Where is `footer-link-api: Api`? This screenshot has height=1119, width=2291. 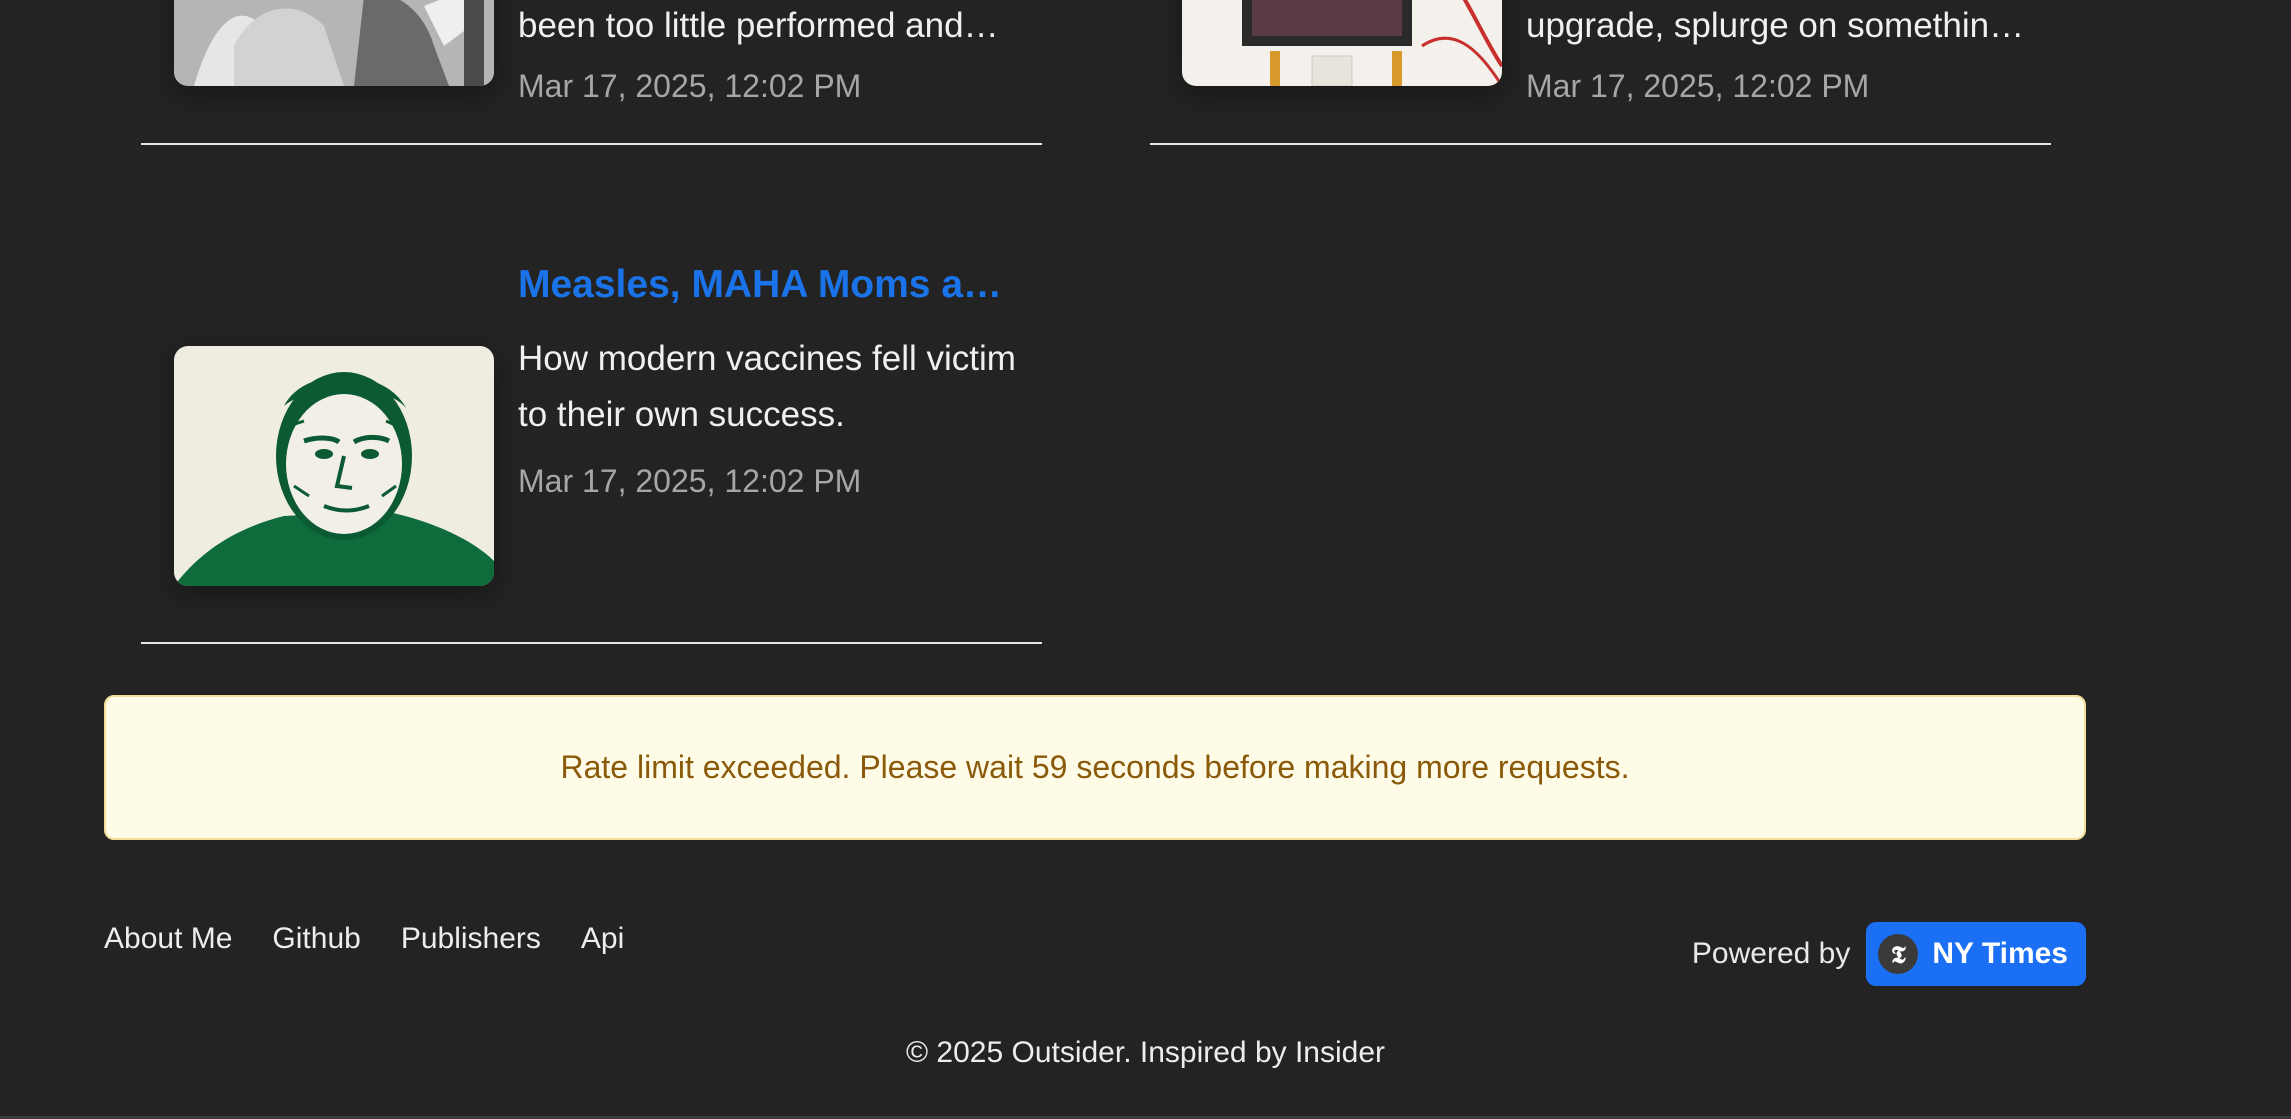 footer-link-api: Api is located at coordinates (602, 939).